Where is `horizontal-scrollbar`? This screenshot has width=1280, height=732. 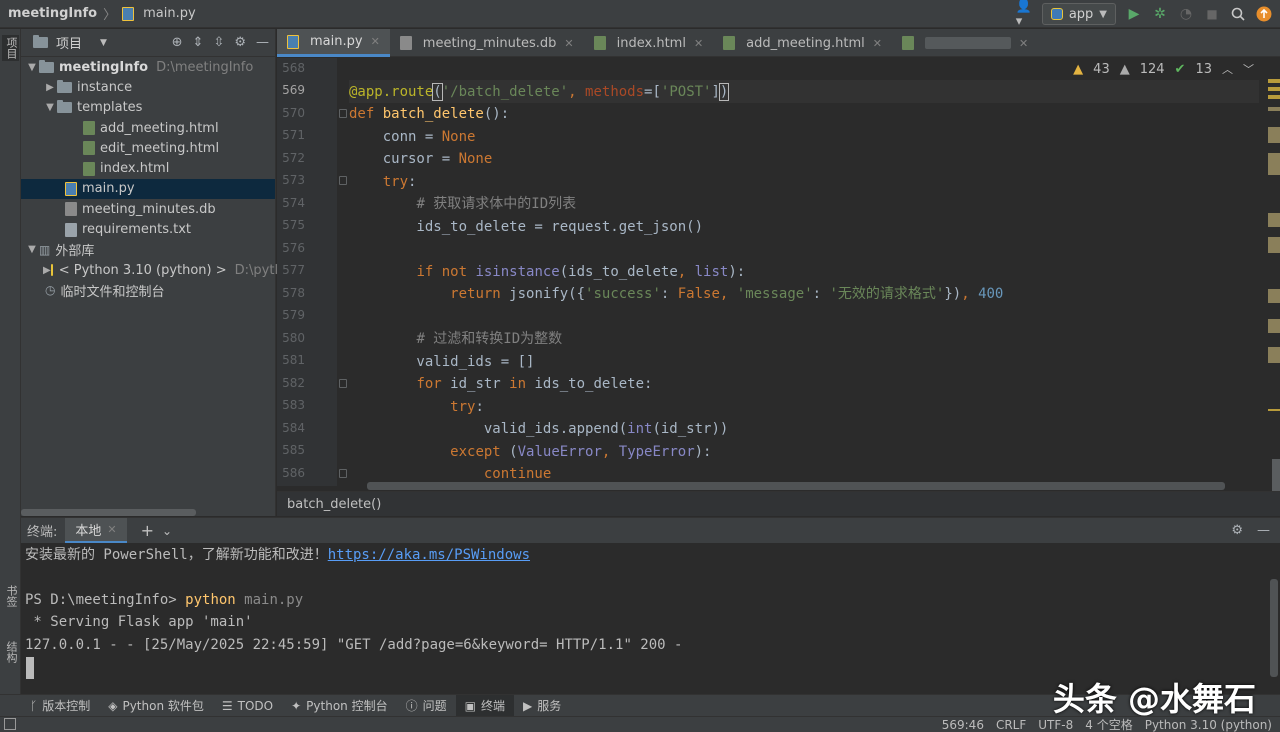 horizontal-scrollbar is located at coordinates (108, 512).